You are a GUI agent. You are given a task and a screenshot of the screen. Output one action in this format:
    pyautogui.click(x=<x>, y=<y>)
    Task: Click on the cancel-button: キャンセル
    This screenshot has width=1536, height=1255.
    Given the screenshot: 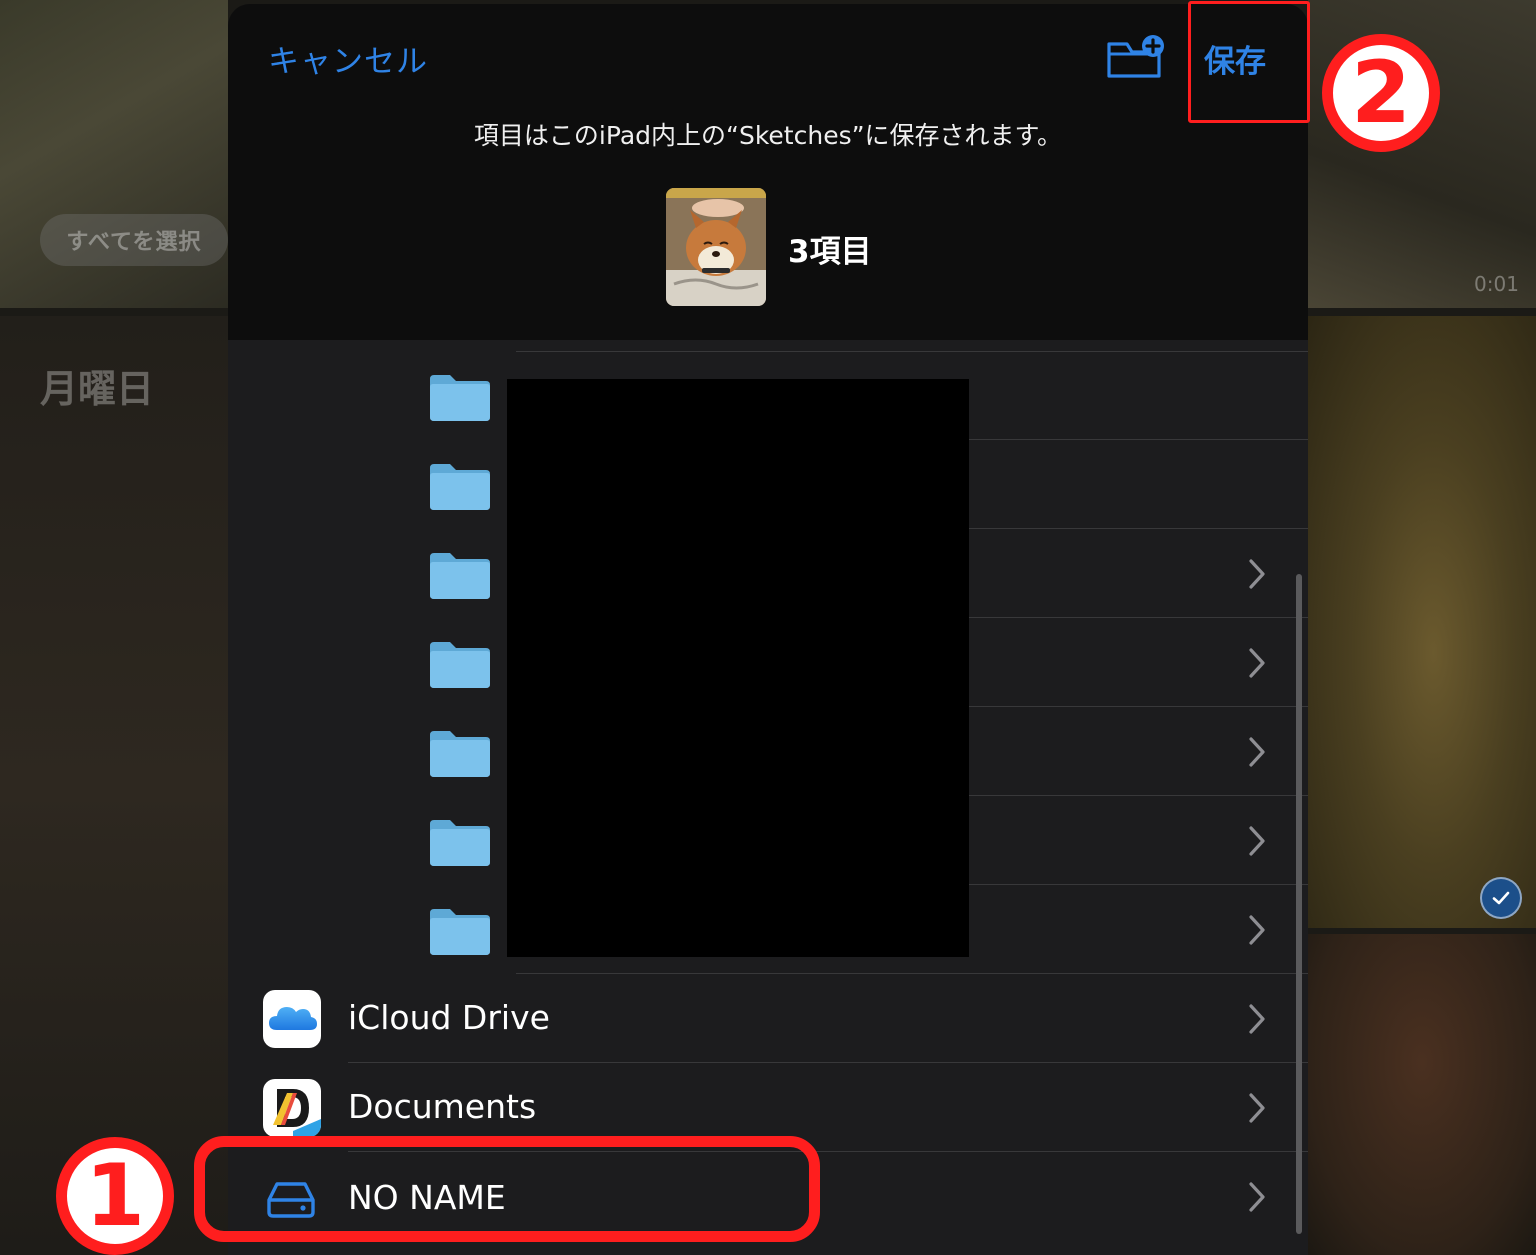 What is the action you would take?
    pyautogui.click(x=348, y=58)
    